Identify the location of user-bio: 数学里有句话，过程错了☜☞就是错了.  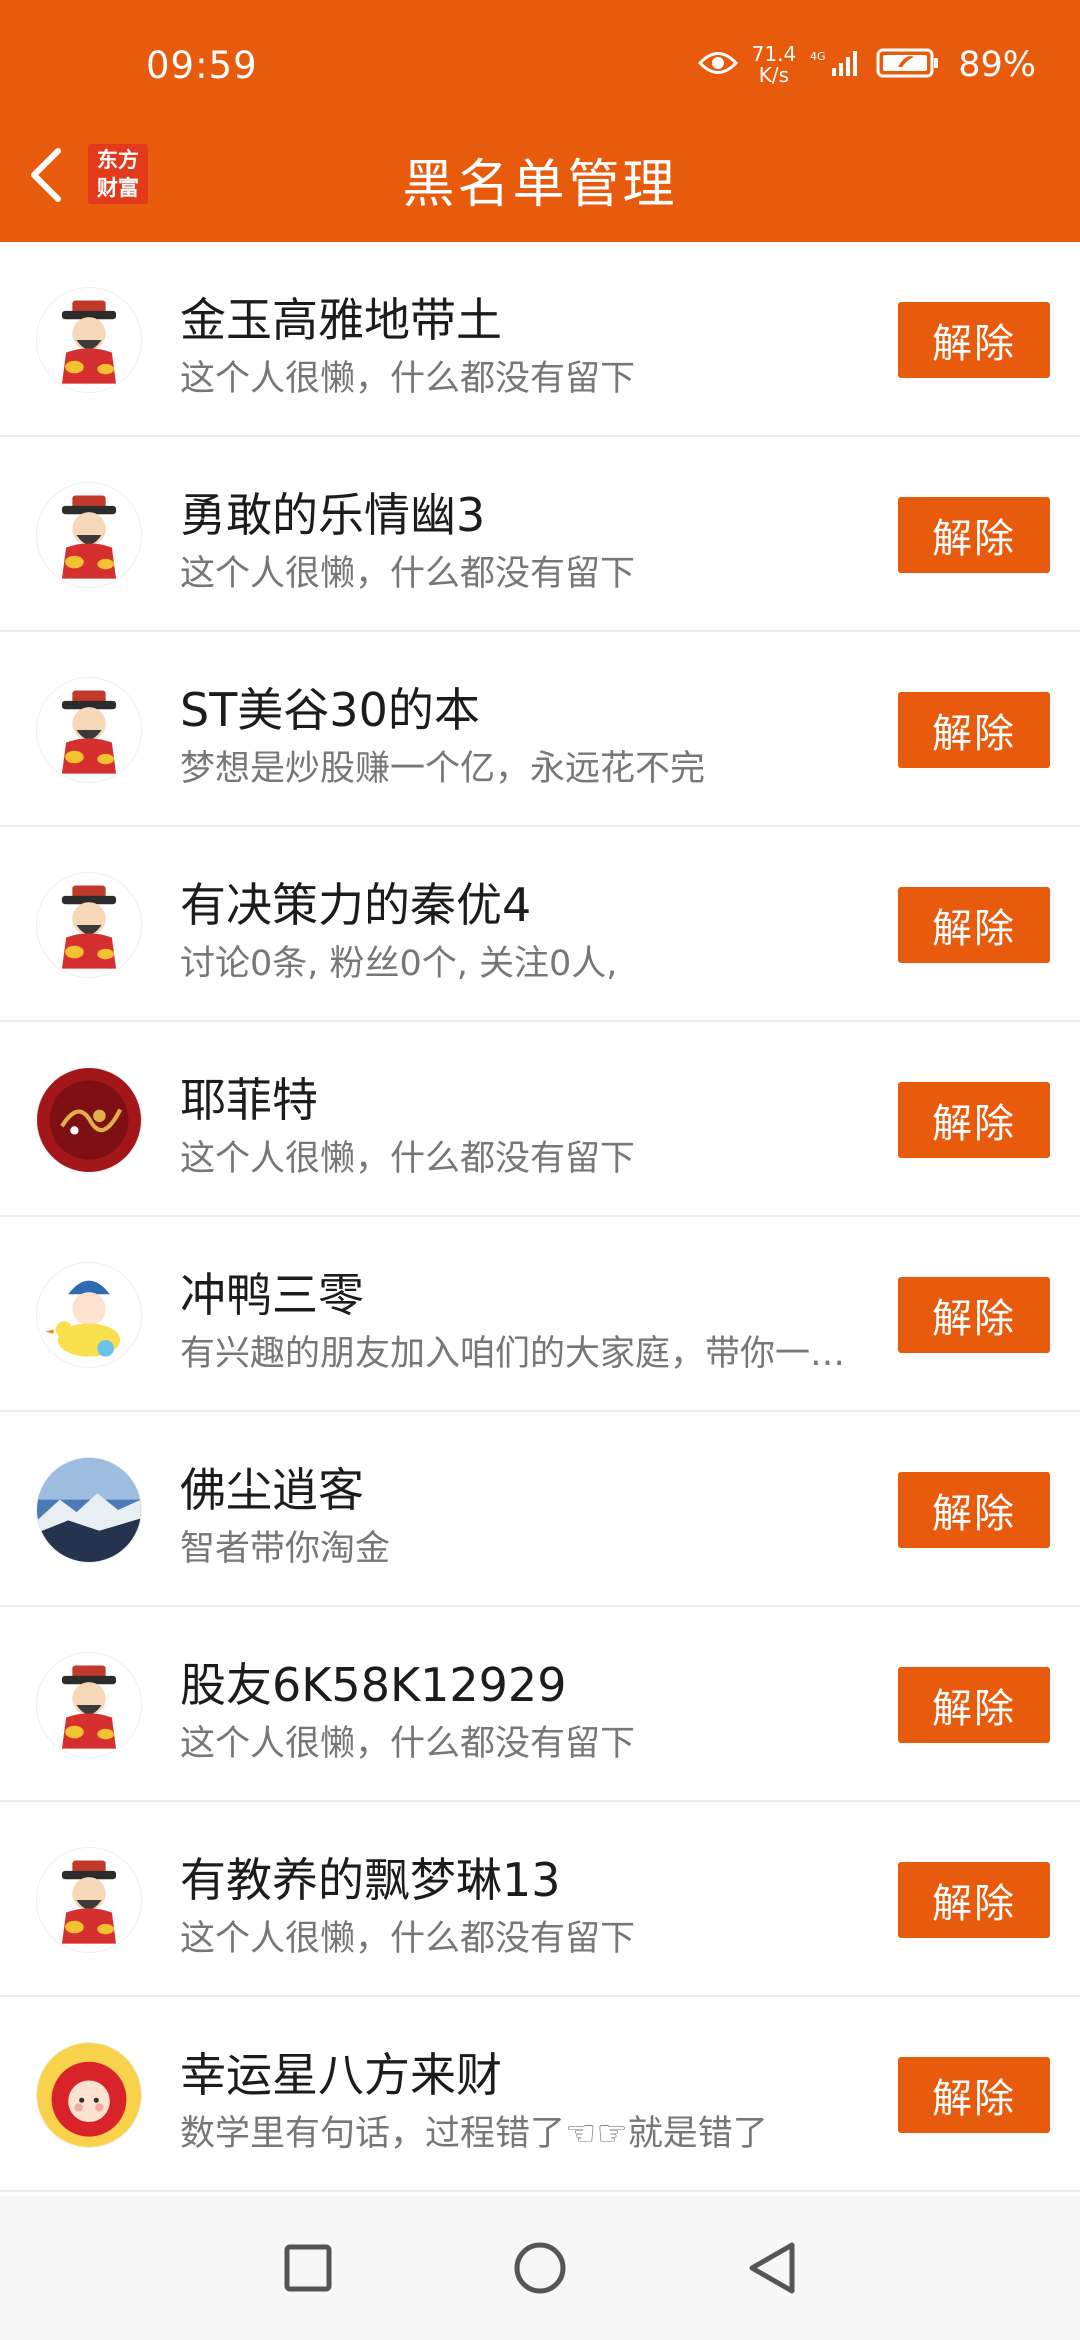
(474, 2134).